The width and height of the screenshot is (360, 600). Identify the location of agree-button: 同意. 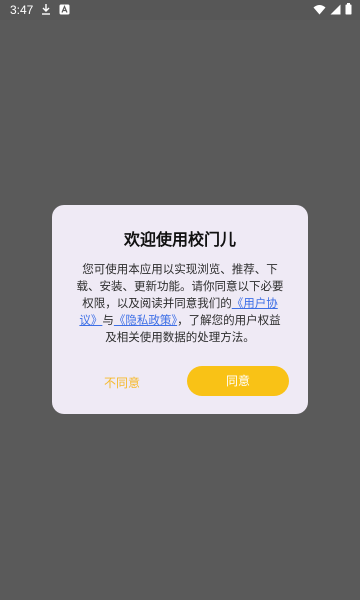
(238, 381).